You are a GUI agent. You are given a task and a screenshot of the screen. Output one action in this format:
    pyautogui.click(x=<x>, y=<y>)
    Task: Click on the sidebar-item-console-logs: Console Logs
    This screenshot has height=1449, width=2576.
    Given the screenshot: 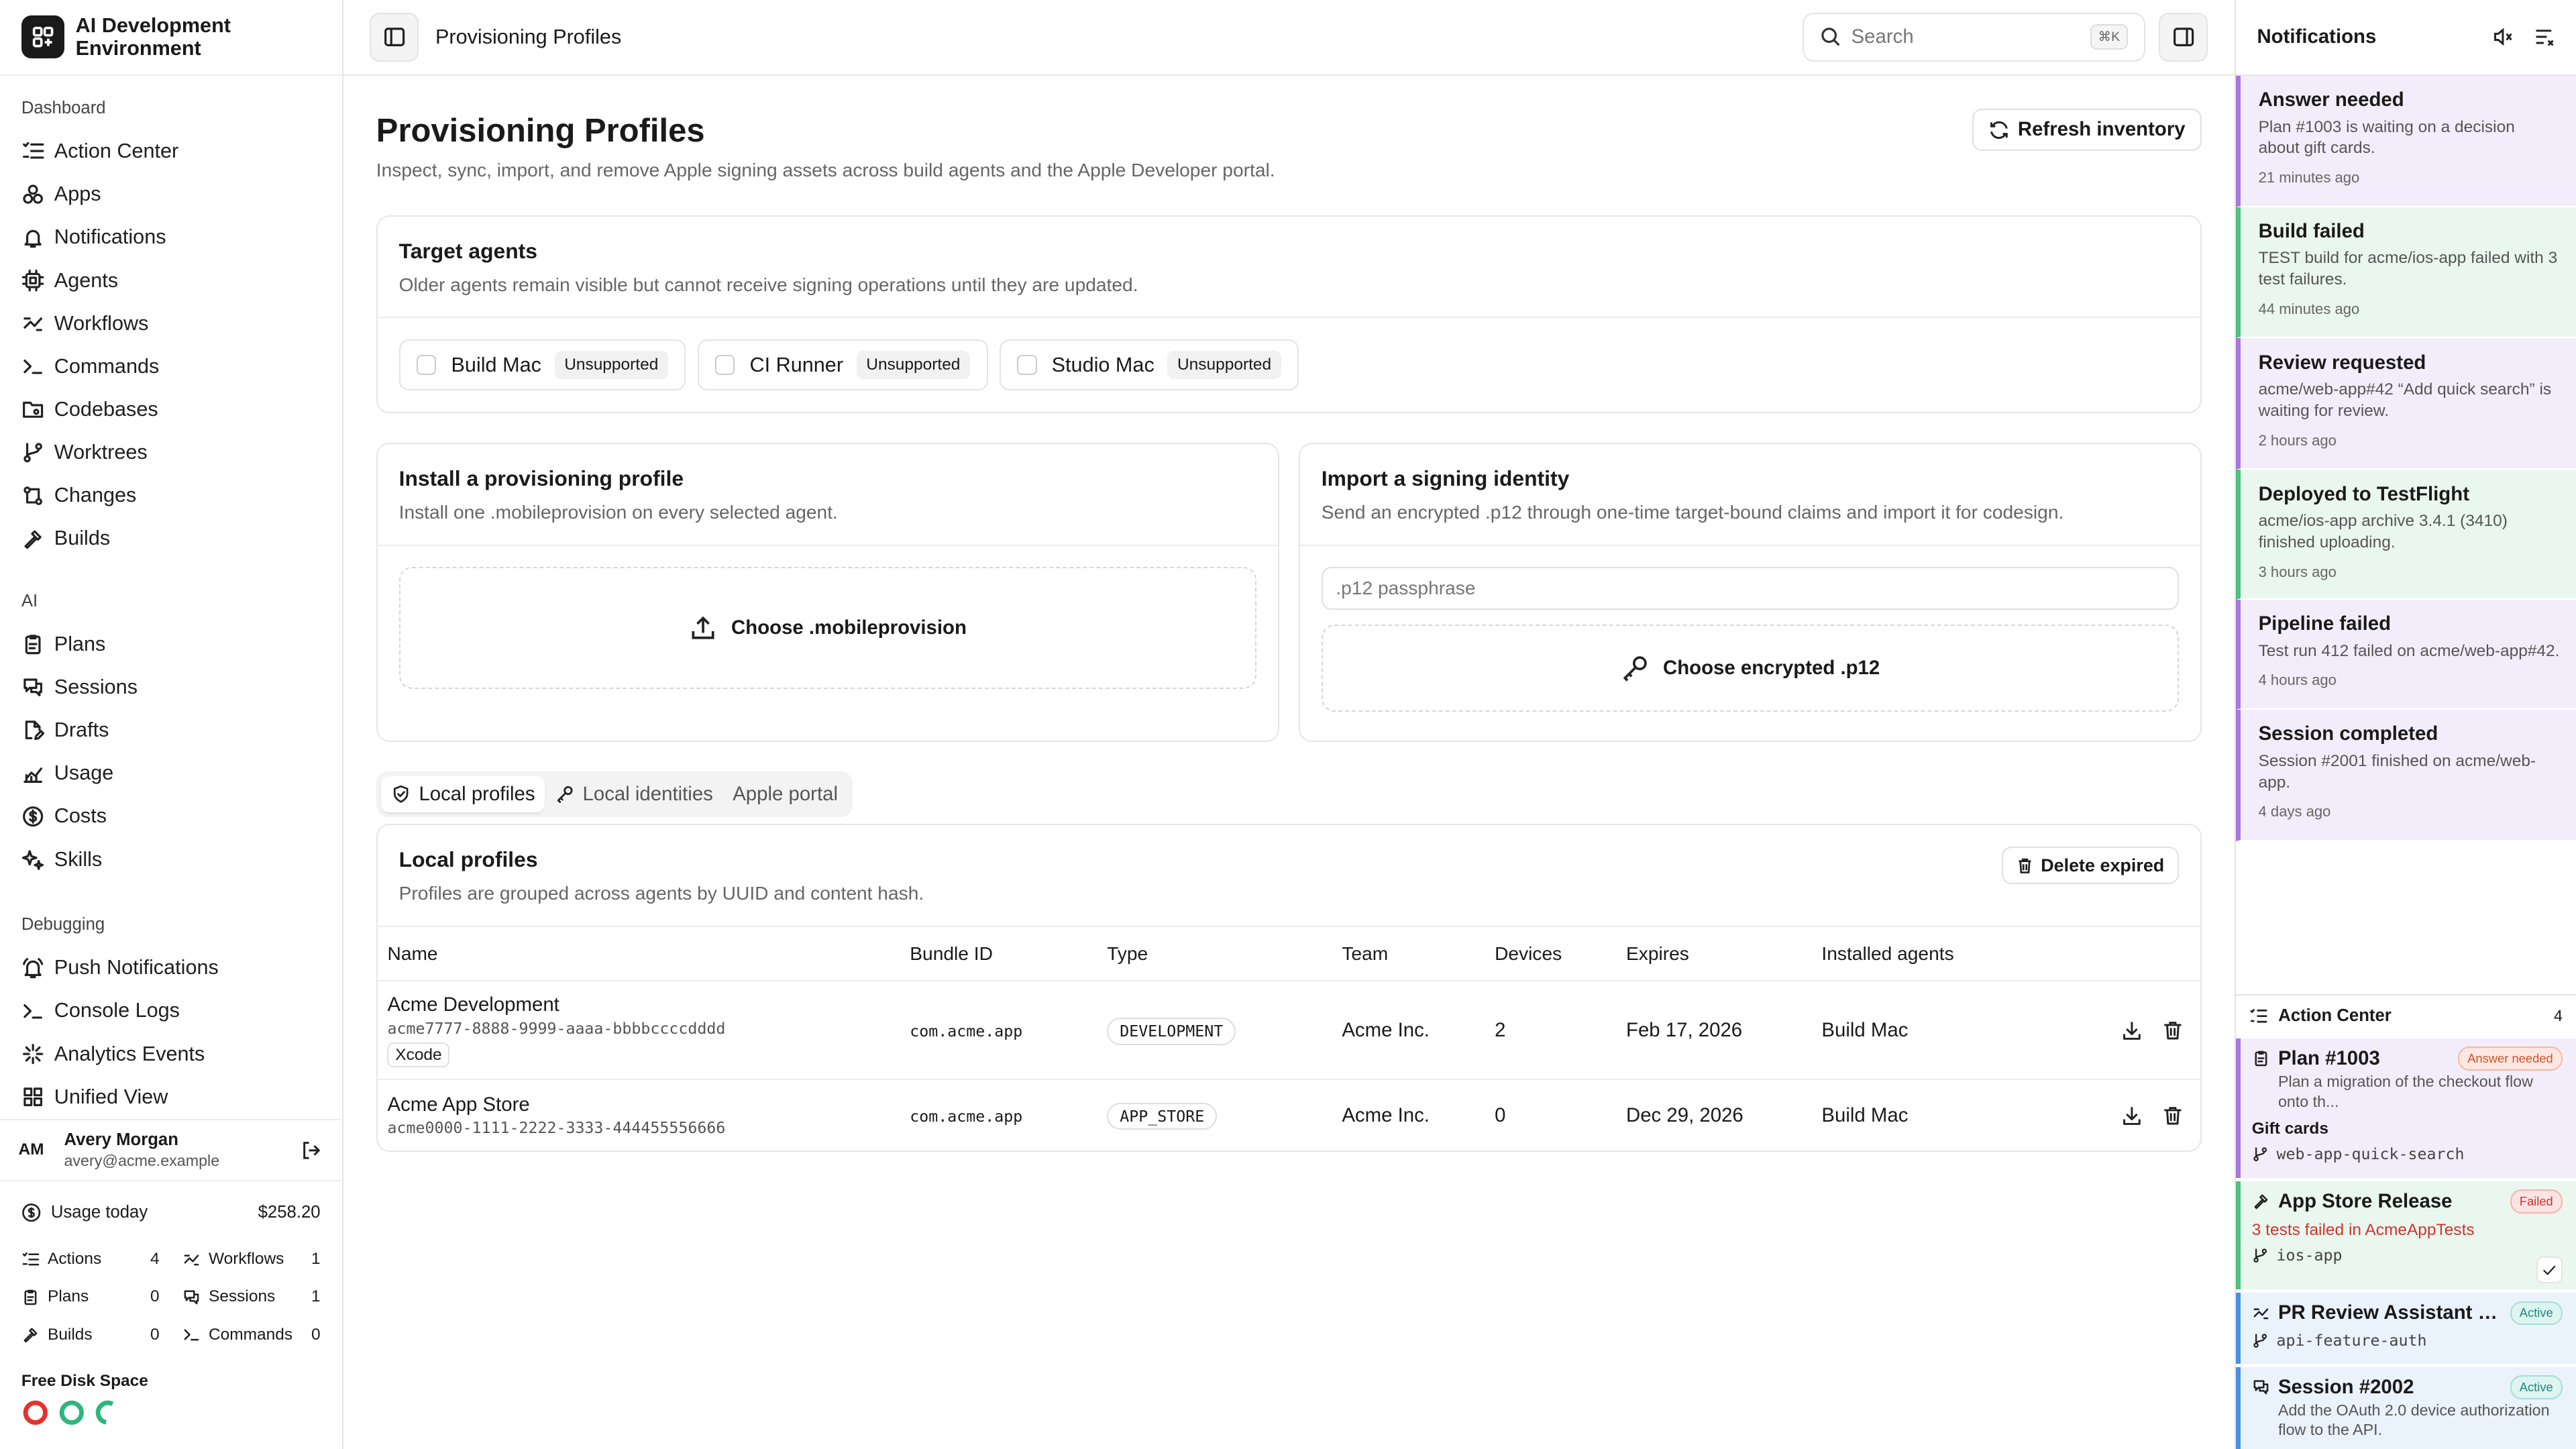 What is the action you would take?
    pyautogui.click(x=170, y=1010)
    